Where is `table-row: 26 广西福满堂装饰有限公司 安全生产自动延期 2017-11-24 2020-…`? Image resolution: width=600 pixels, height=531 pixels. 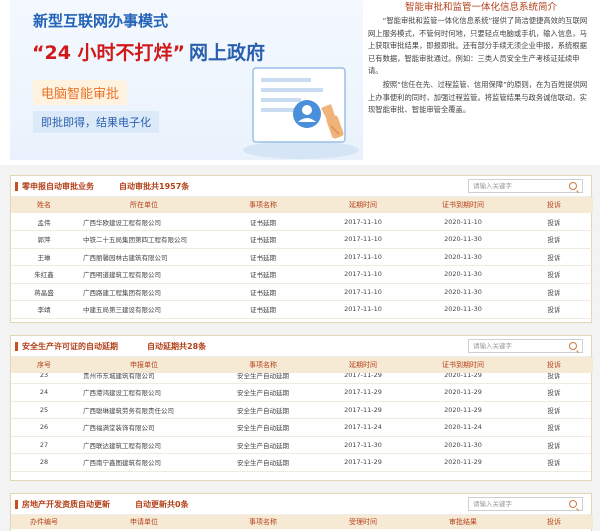 table-row: 26 广西福满堂装饰有限公司 安全生产自动延期 2017-11-24 2020-… is located at coordinates (301, 427).